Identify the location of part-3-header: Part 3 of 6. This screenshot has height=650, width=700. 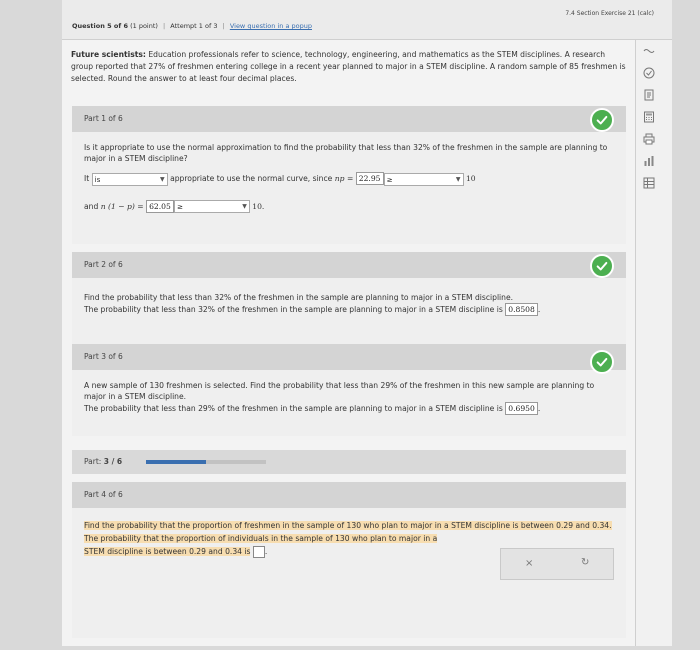
(349, 359).